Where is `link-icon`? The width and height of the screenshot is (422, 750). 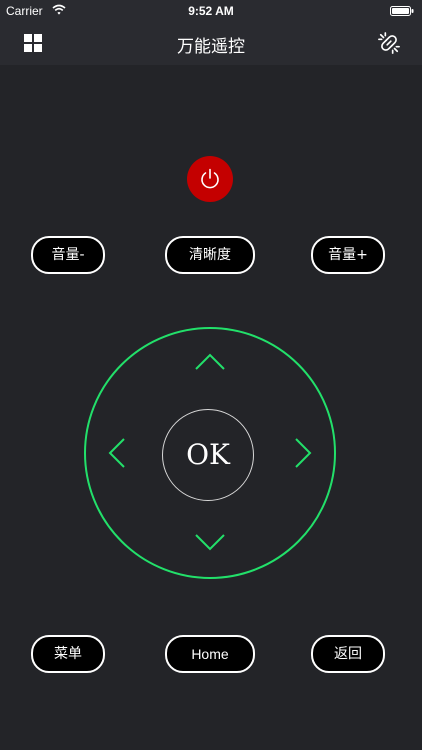 link-icon is located at coordinates (389, 43).